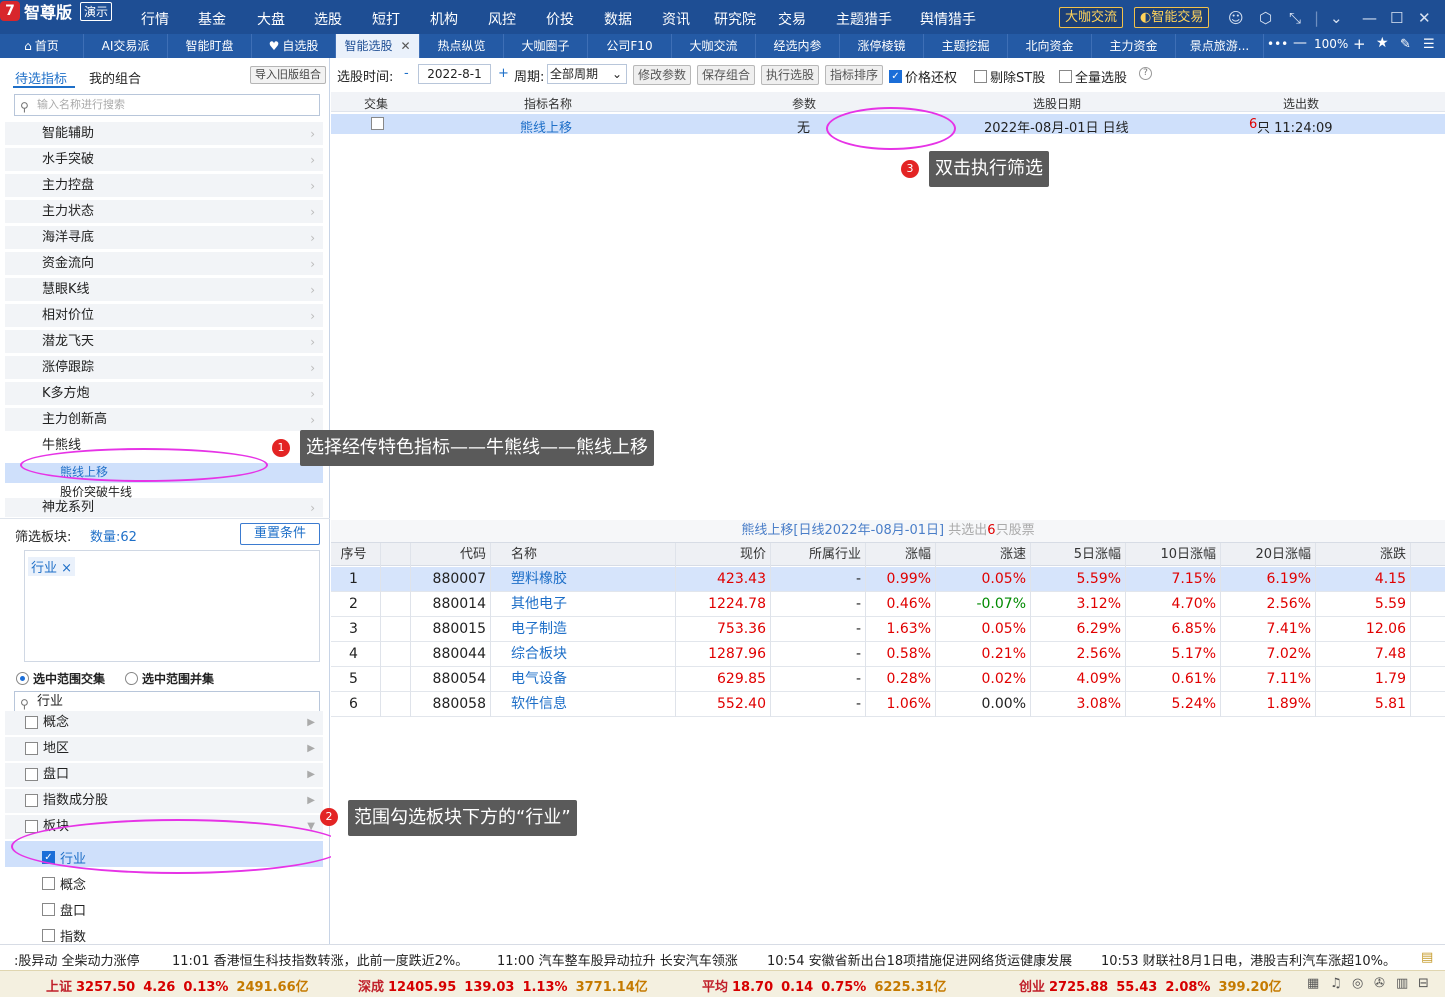 Image resolution: width=1445 pixels, height=997 pixels. Describe the element at coordinates (294, 46) in the screenshot. I see `tab-item: ♥ 自选股` at that location.